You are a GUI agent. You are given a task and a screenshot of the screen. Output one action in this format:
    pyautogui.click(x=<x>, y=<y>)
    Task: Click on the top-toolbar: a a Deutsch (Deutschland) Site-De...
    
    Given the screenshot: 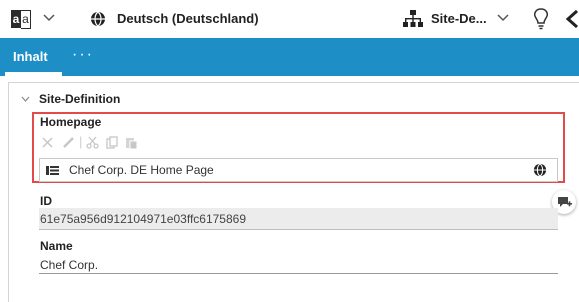 What is the action you would take?
    pyautogui.click(x=289, y=19)
    